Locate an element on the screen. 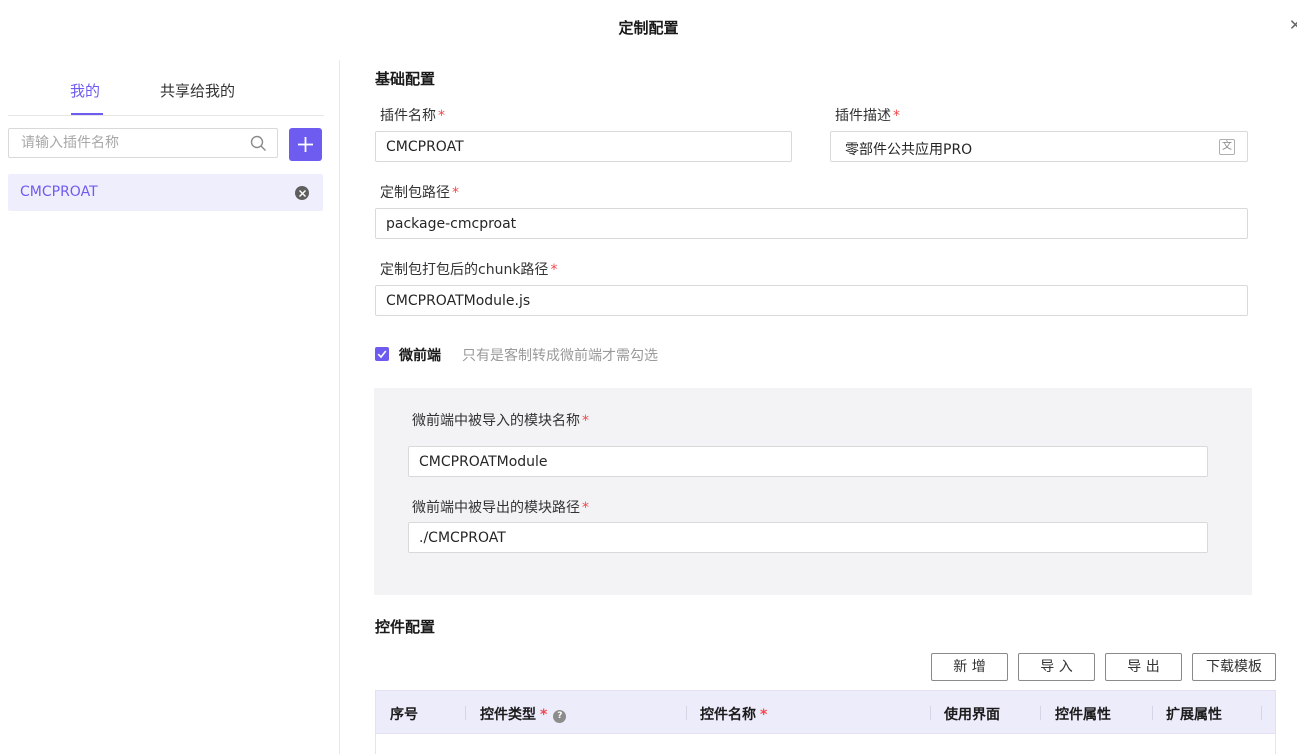 Image resolution: width=1297 pixels, height=754 pixels. package-path-field: package-cmcproat is located at coordinates (811, 223).